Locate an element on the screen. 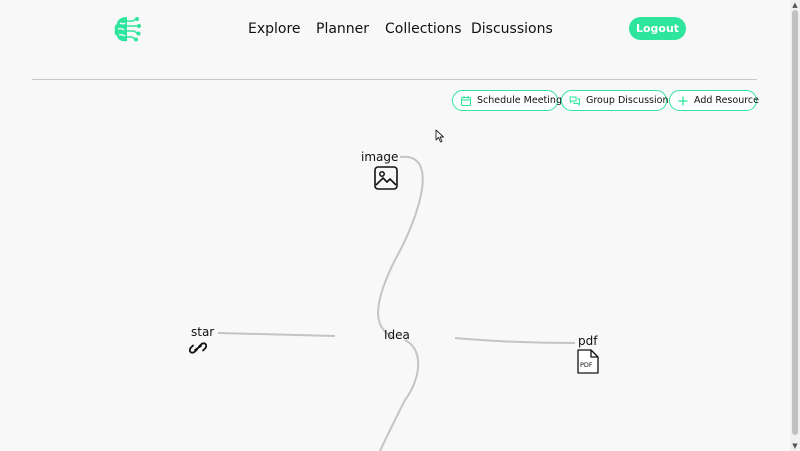 Image resolution: width=800 pixels, height=451 pixels. node-star-label: star is located at coordinates (202, 332).